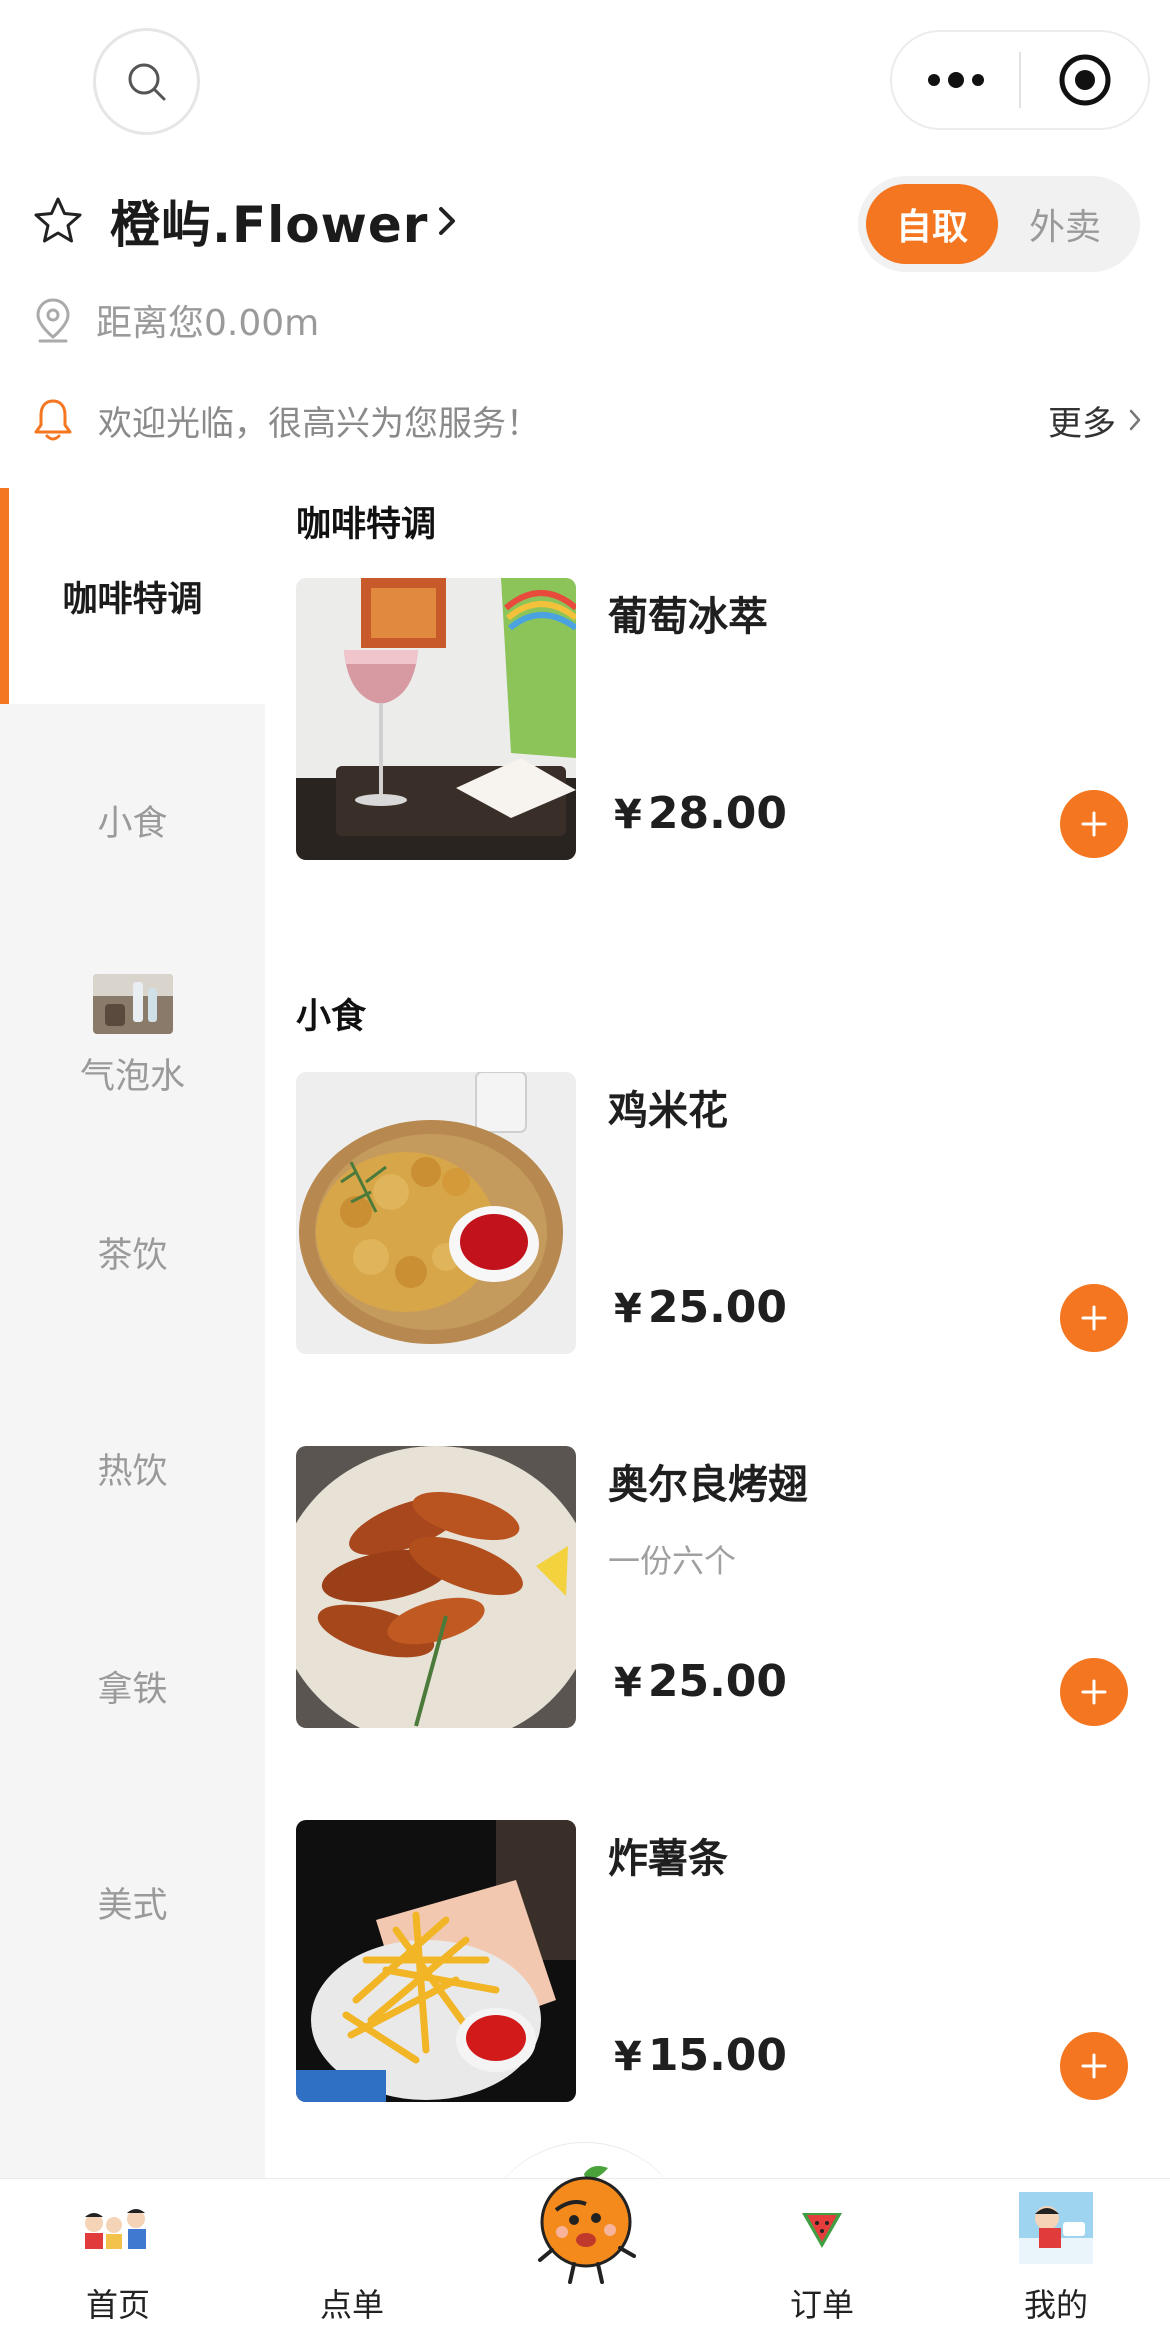  What do you see at coordinates (1065, 224) in the screenshot?
I see `delivery-option: 外卖` at bounding box center [1065, 224].